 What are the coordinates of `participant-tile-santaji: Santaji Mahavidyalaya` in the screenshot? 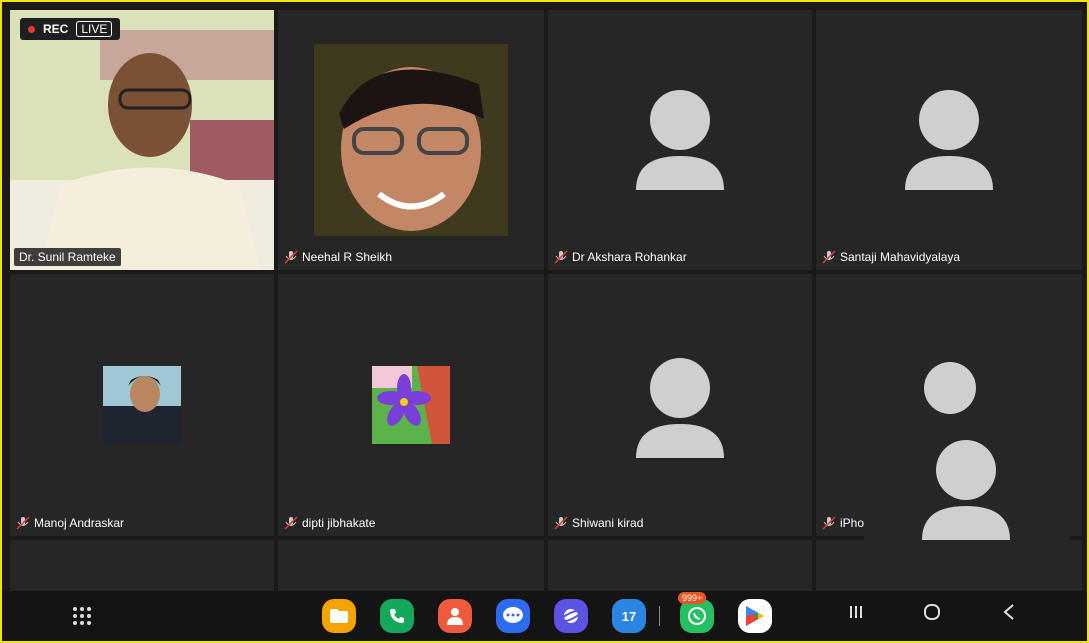 It's located at (949, 140).